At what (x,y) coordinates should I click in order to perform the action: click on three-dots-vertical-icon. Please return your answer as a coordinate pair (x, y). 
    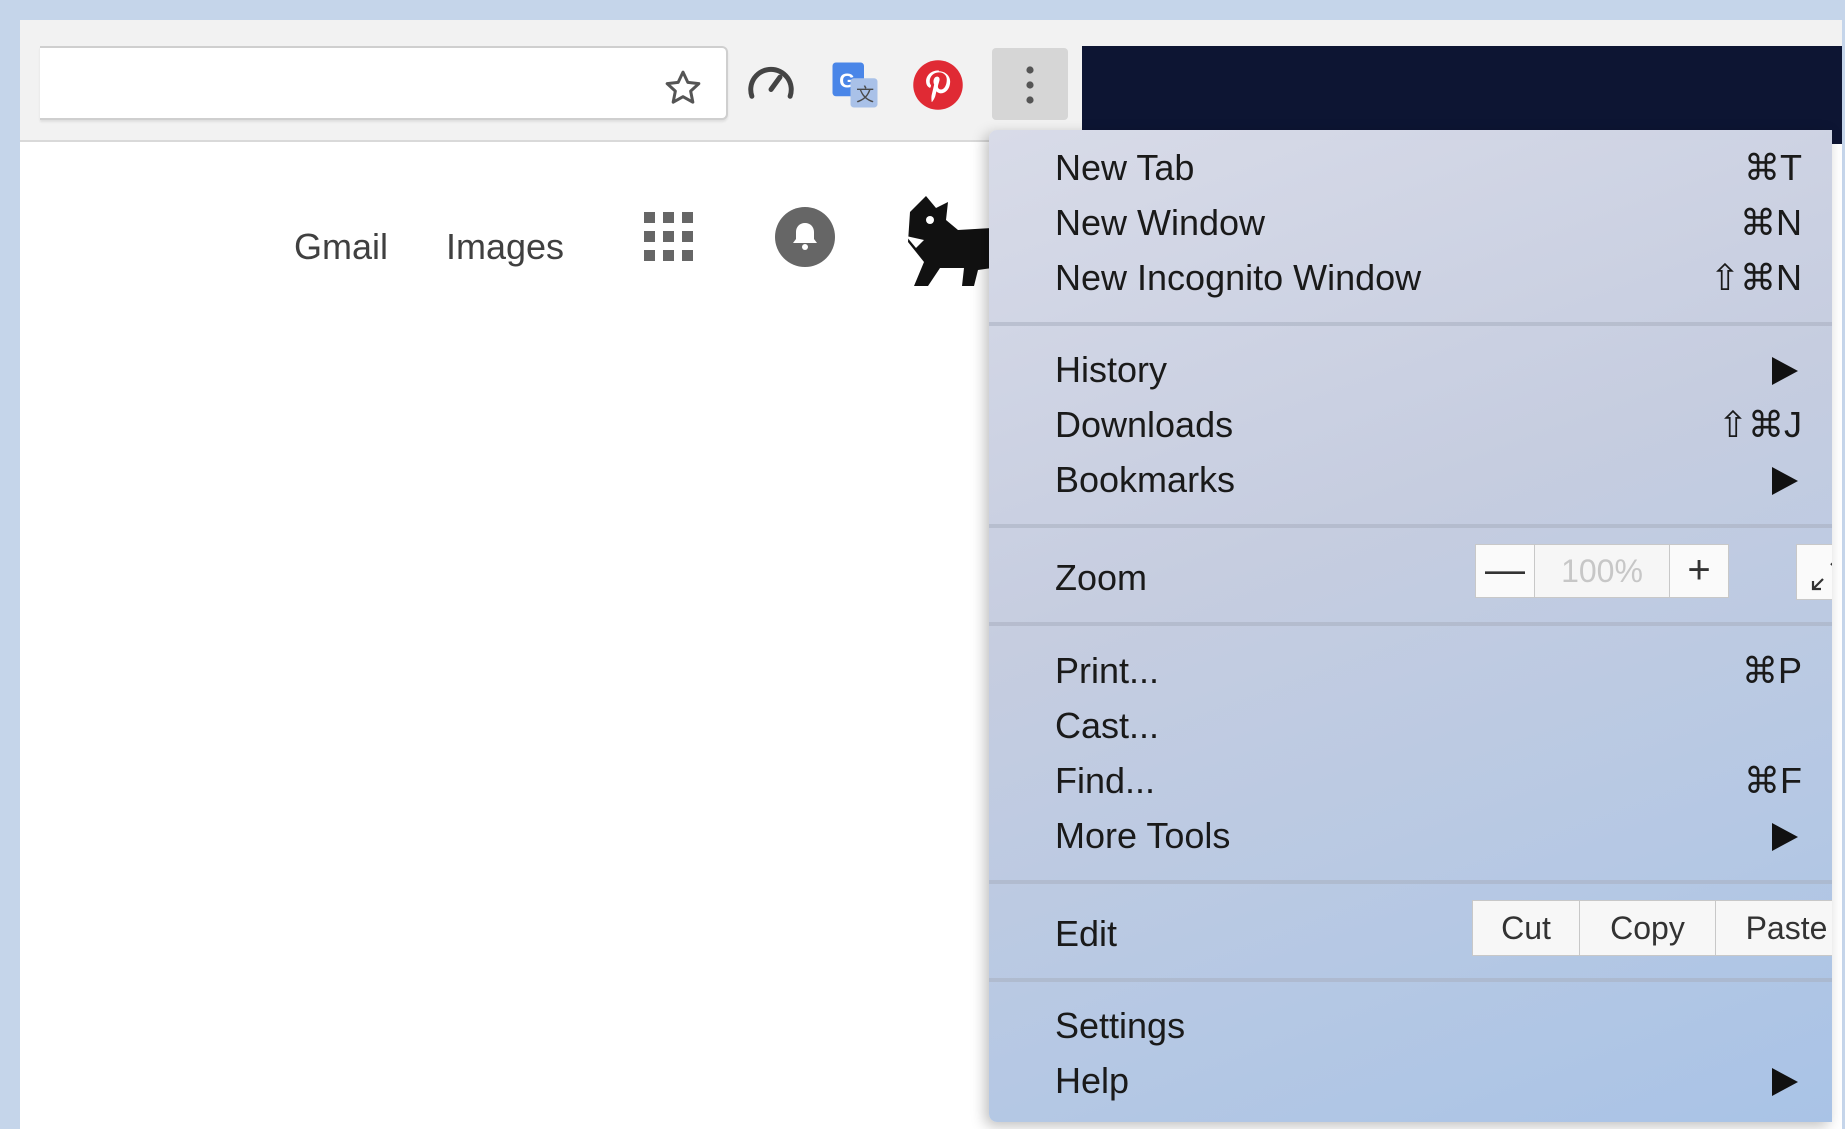
    Looking at the image, I should click on (1030, 84).